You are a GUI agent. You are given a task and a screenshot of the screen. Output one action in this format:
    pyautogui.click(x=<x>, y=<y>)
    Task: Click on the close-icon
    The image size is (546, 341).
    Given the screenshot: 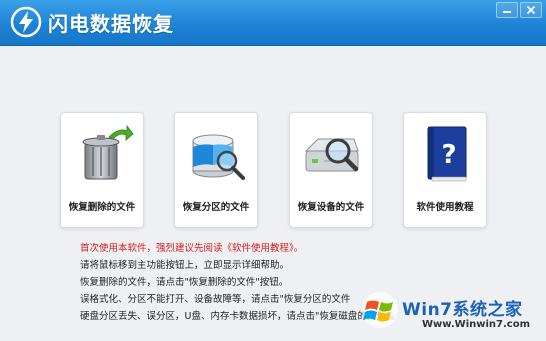 What is the action you would take?
    pyautogui.click(x=531, y=10)
    